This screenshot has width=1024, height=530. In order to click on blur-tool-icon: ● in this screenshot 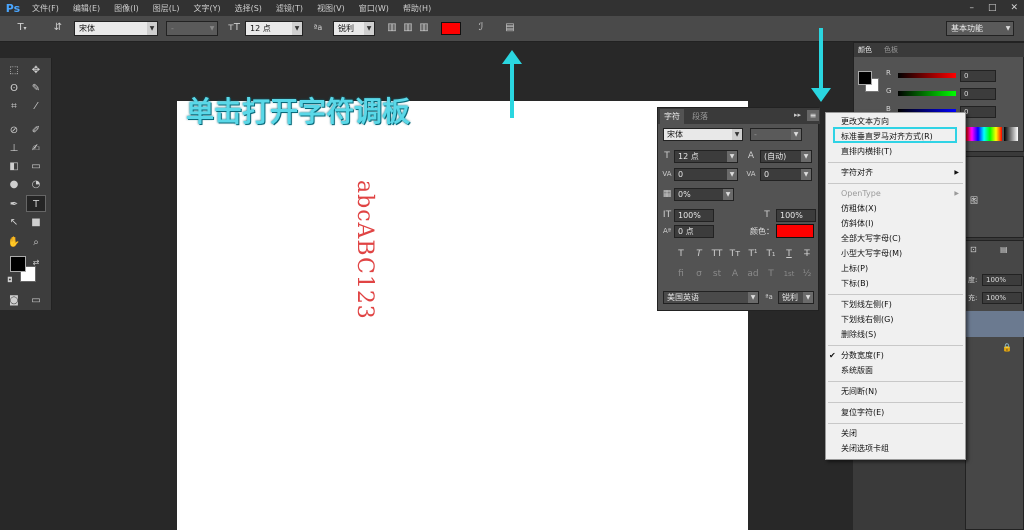, I will do `click(14, 184)`.